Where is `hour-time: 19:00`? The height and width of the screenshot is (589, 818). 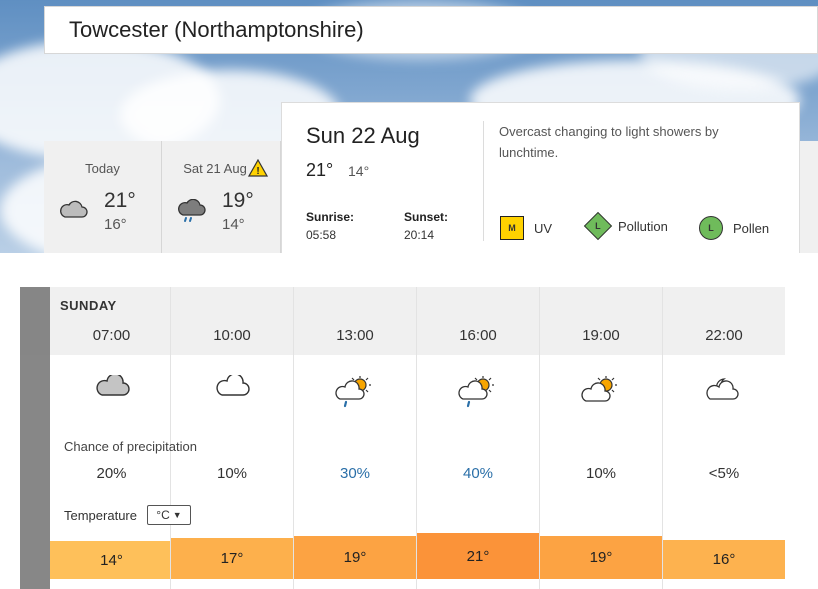
hour-time: 19:00 is located at coordinates (601, 335).